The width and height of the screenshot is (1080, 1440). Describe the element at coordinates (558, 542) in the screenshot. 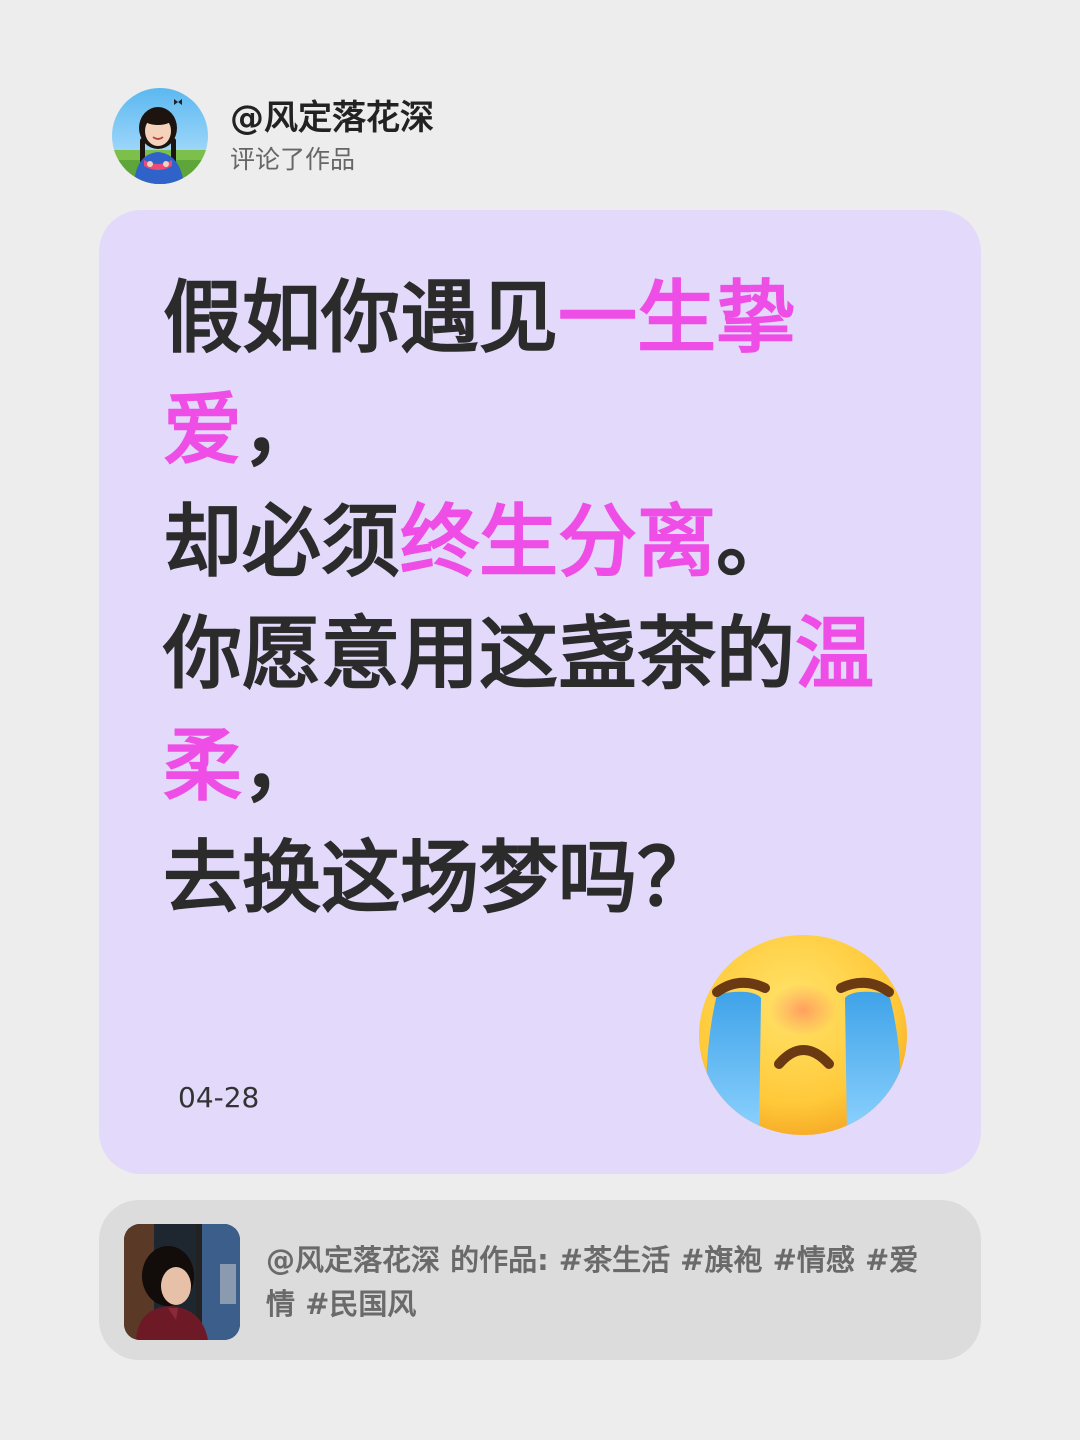

I see `comment-highlight-text: 终生分离` at that location.